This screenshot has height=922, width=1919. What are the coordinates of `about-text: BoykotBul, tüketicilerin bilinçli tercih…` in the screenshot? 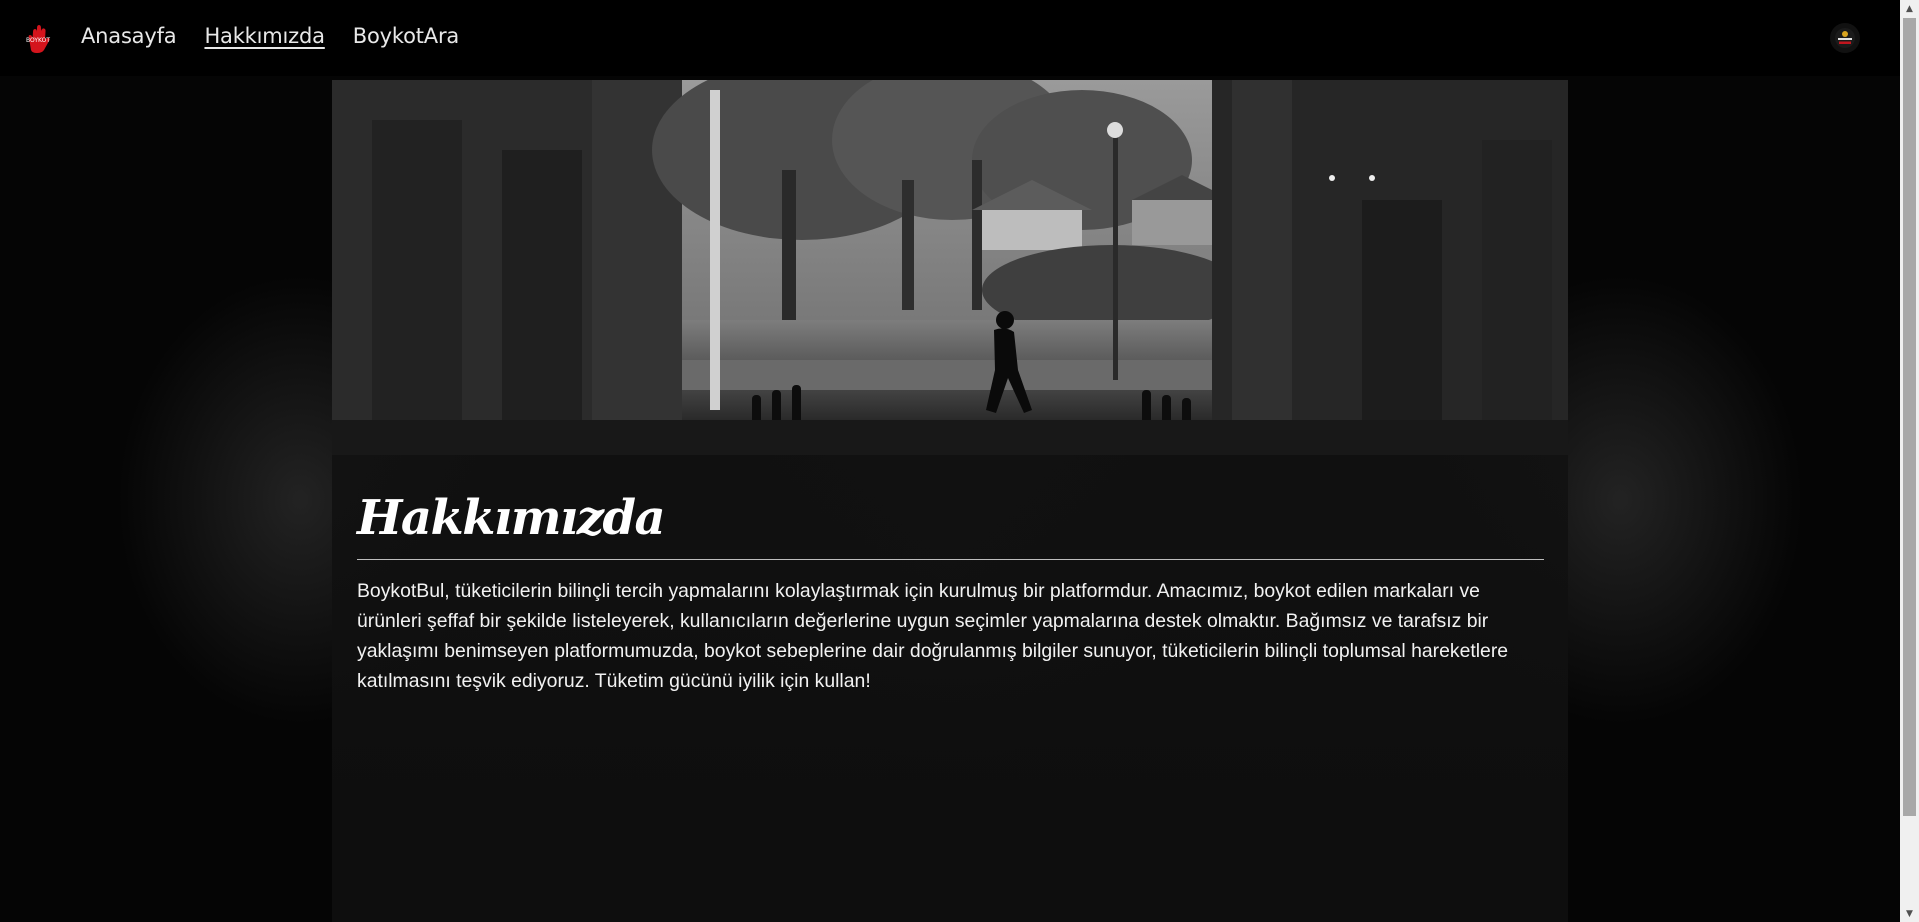 It's located at (933, 636).